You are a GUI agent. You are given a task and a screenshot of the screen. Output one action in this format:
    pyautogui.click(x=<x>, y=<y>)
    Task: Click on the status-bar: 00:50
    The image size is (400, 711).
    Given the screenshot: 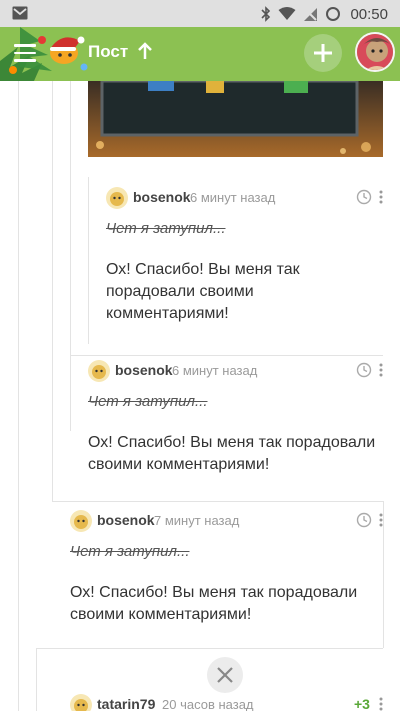 What is the action you would take?
    pyautogui.click(x=200, y=13)
    